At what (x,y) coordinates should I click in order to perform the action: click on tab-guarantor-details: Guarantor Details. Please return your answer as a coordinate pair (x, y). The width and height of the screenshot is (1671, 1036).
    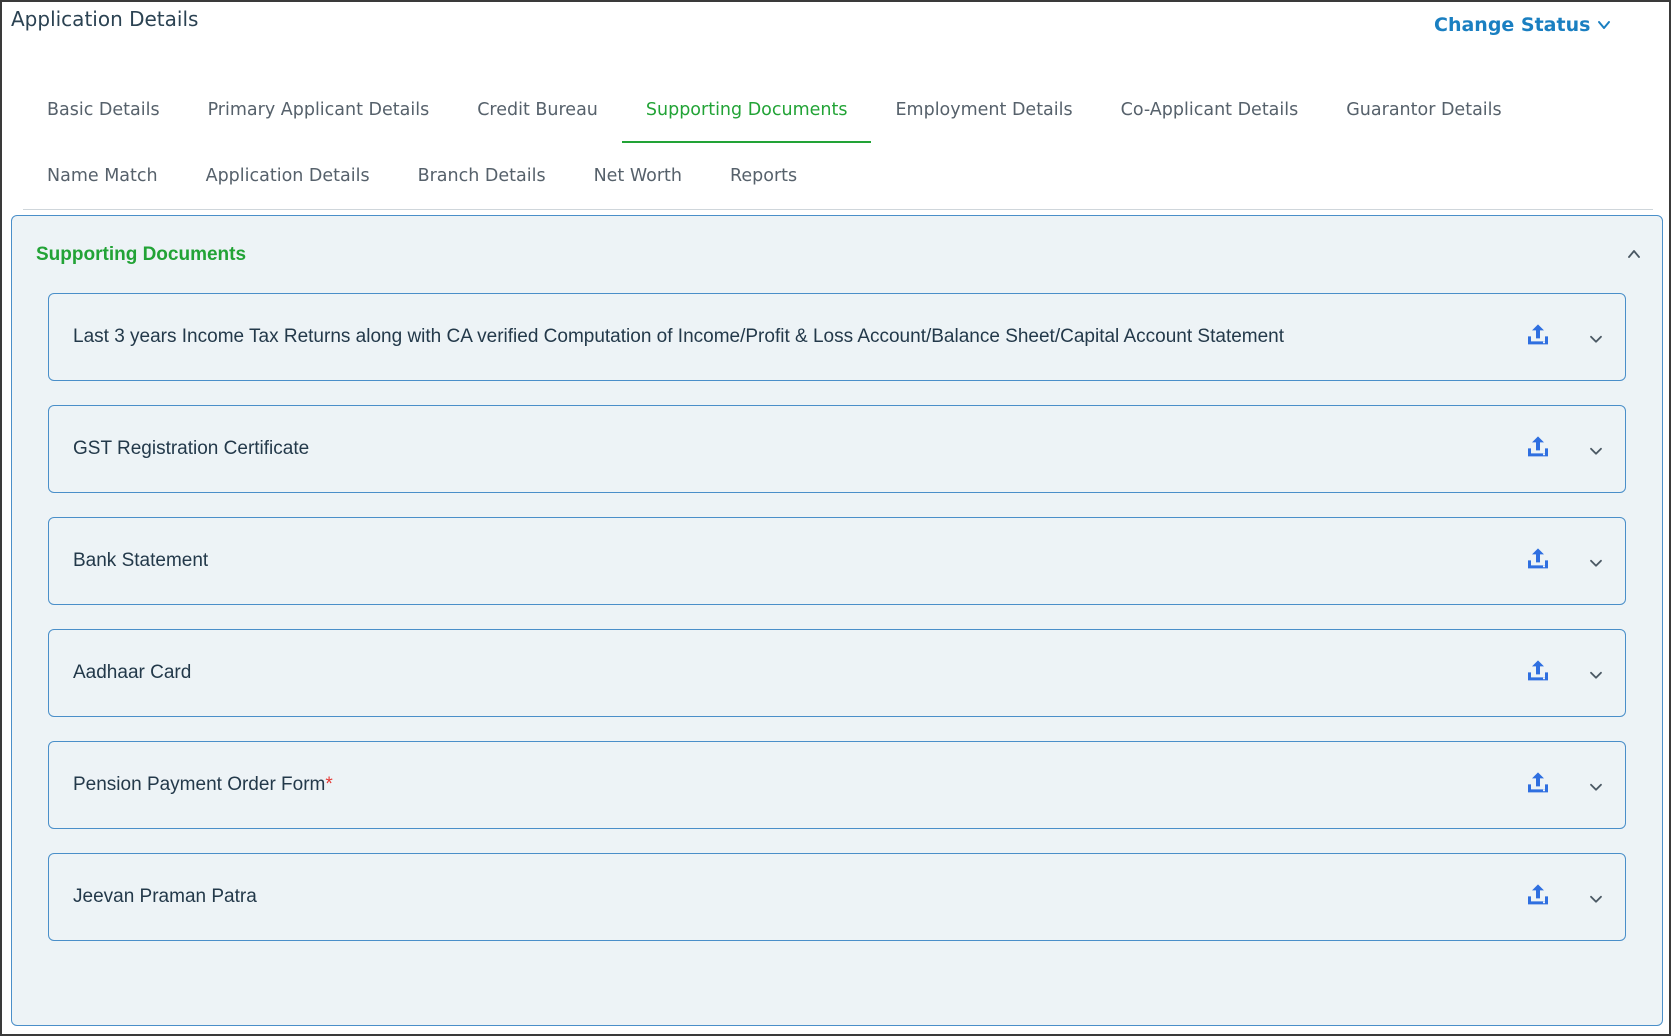
    Looking at the image, I should click on (1423, 110).